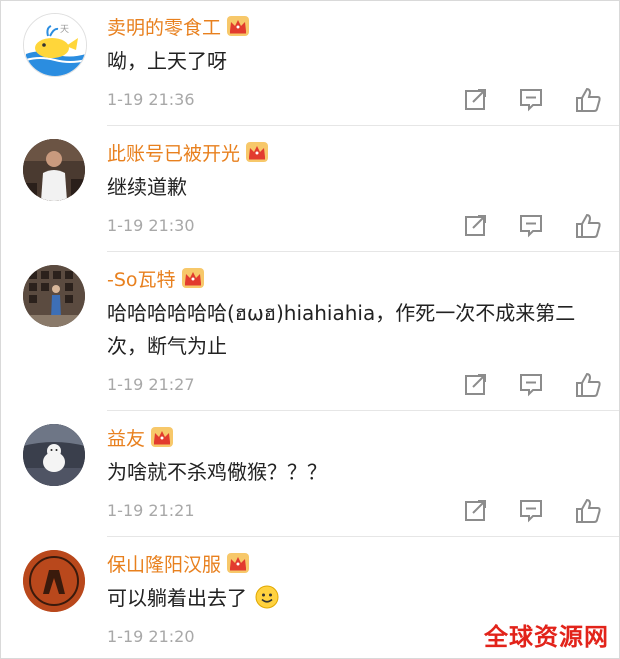 The width and height of the screenshot is (620, 659). I want to click on comment-time: 1-19 21:21, so click(151, 510).